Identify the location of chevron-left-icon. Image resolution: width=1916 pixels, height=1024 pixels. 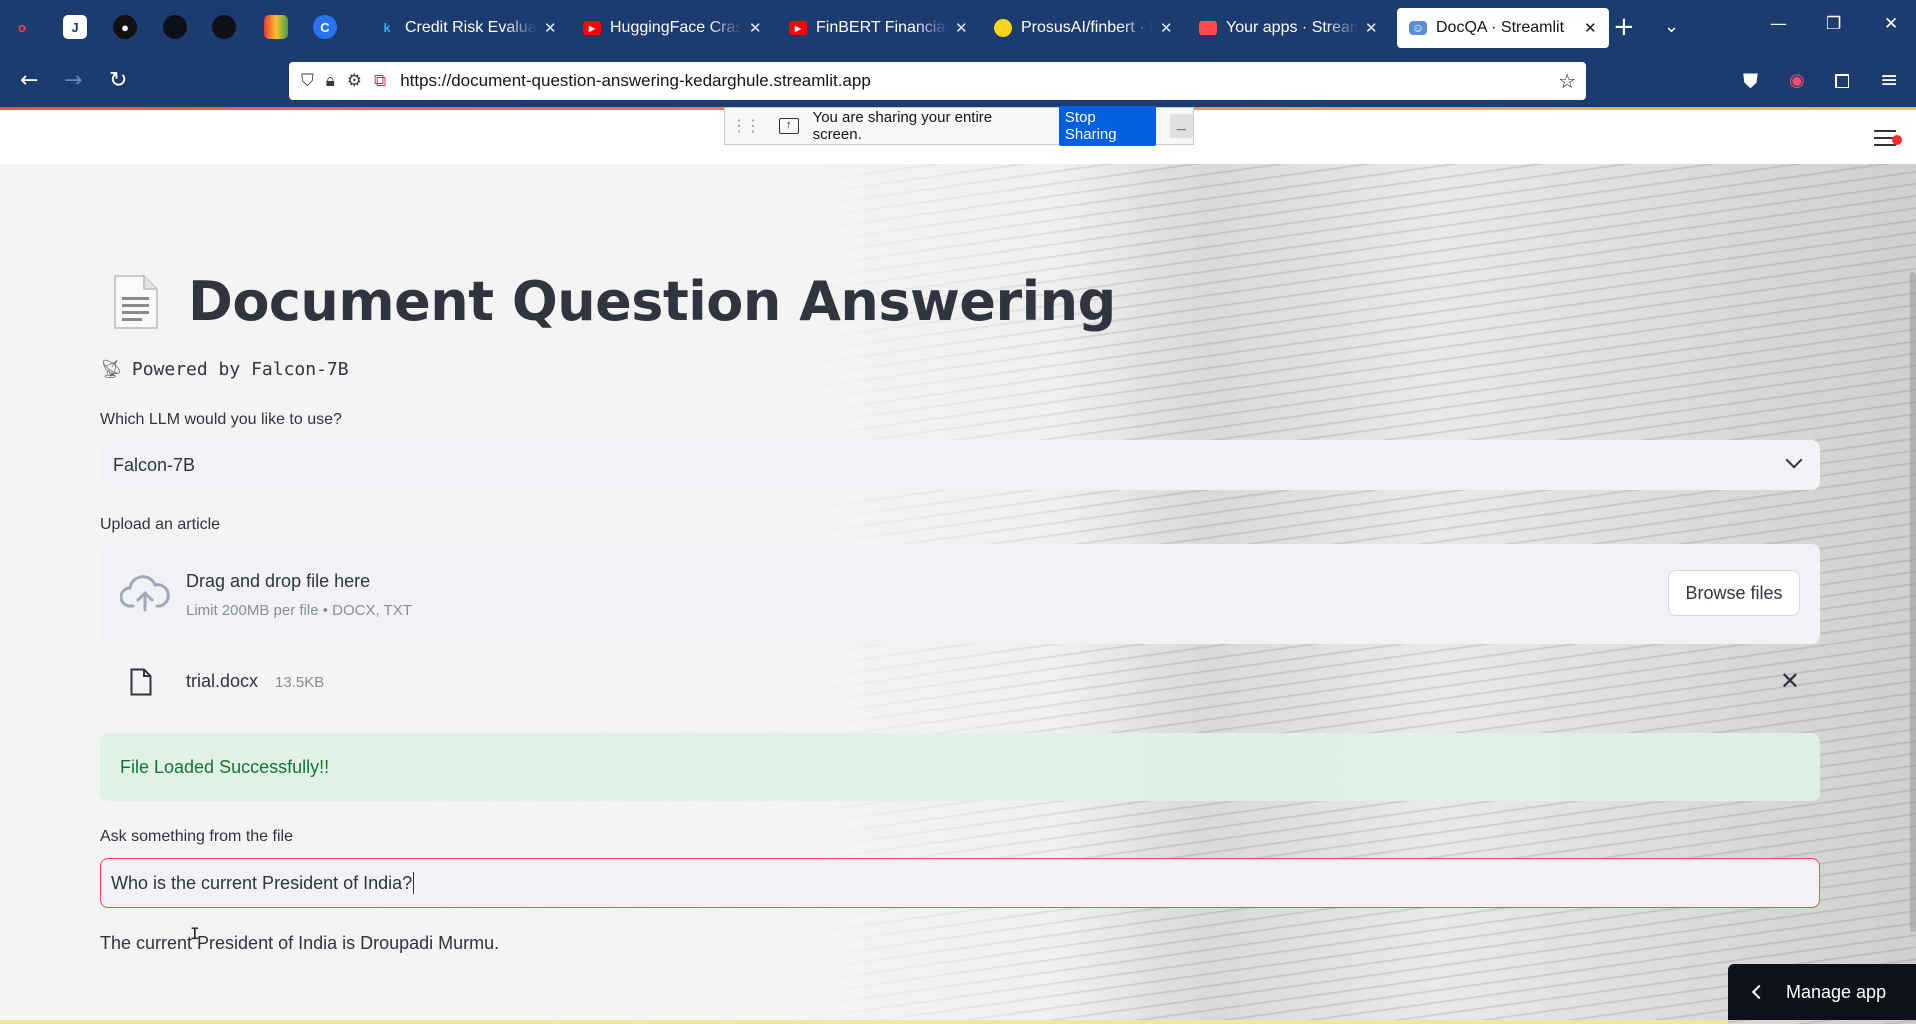
(1759, 992).